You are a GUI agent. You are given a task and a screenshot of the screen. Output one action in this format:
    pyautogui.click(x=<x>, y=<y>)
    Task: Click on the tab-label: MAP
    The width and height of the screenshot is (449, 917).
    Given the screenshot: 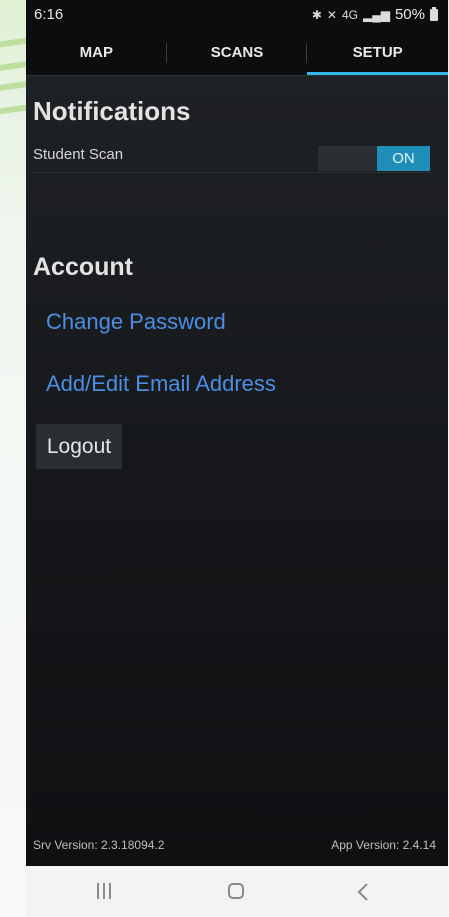 What is the action you would take?
    pyautogui.click(x=96, y=52)
    